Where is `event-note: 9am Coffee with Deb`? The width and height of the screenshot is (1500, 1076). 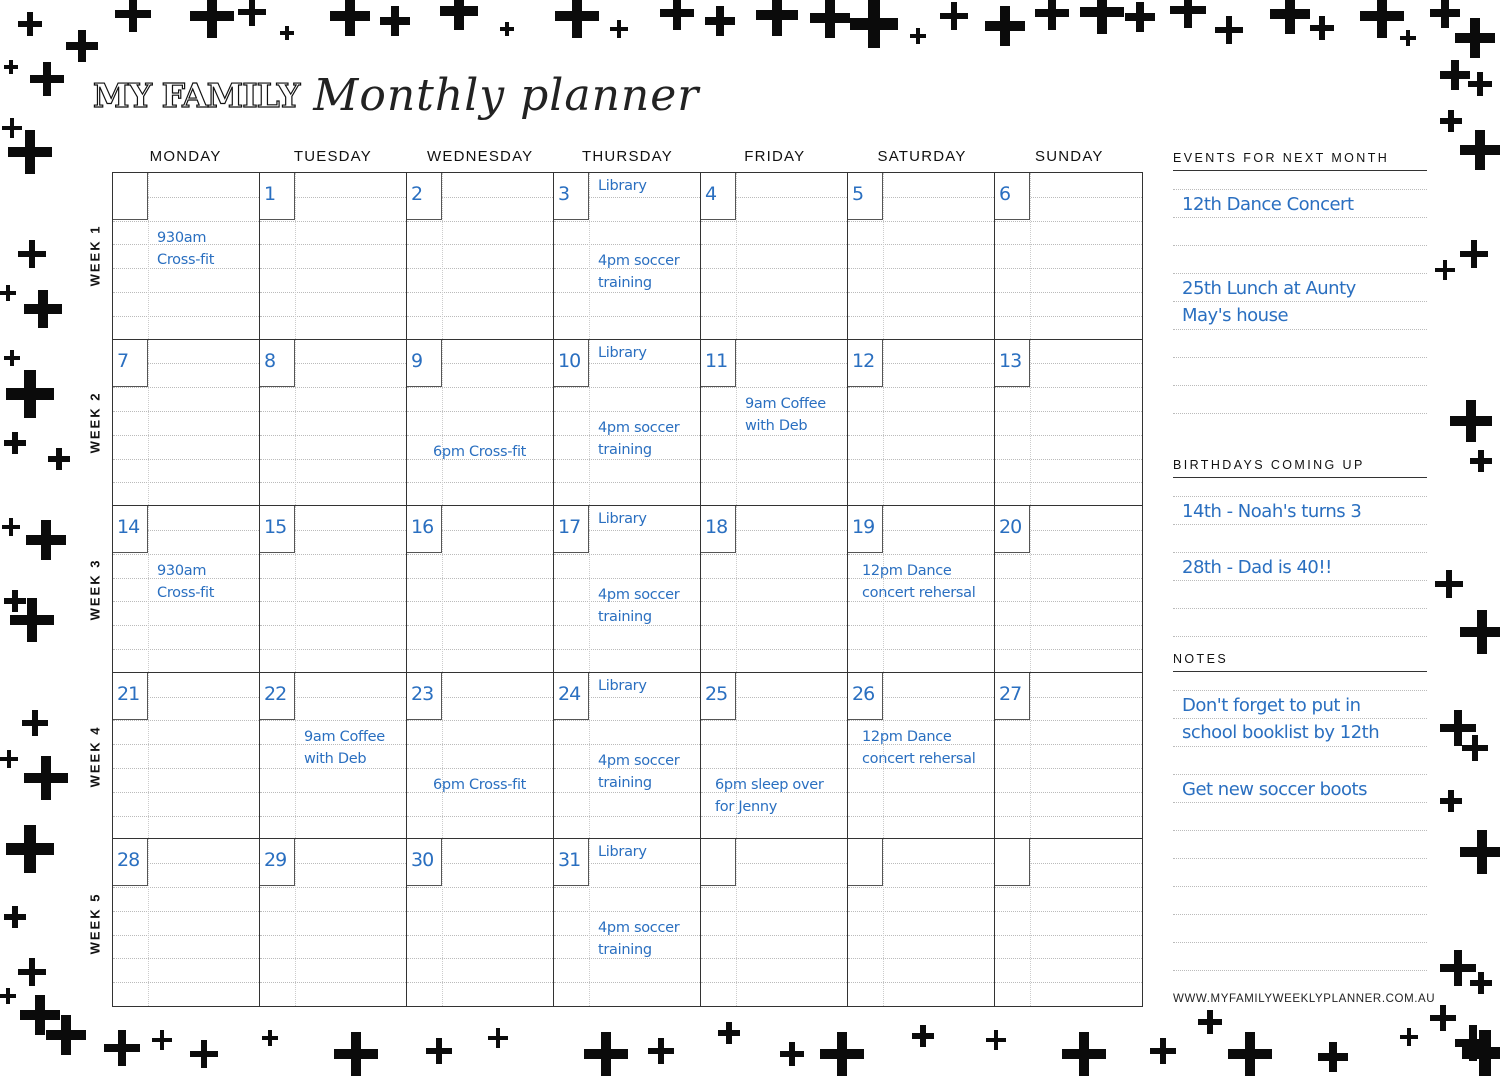 event-note: 9am Coffee with Deb is located at coordinates (785, 415).